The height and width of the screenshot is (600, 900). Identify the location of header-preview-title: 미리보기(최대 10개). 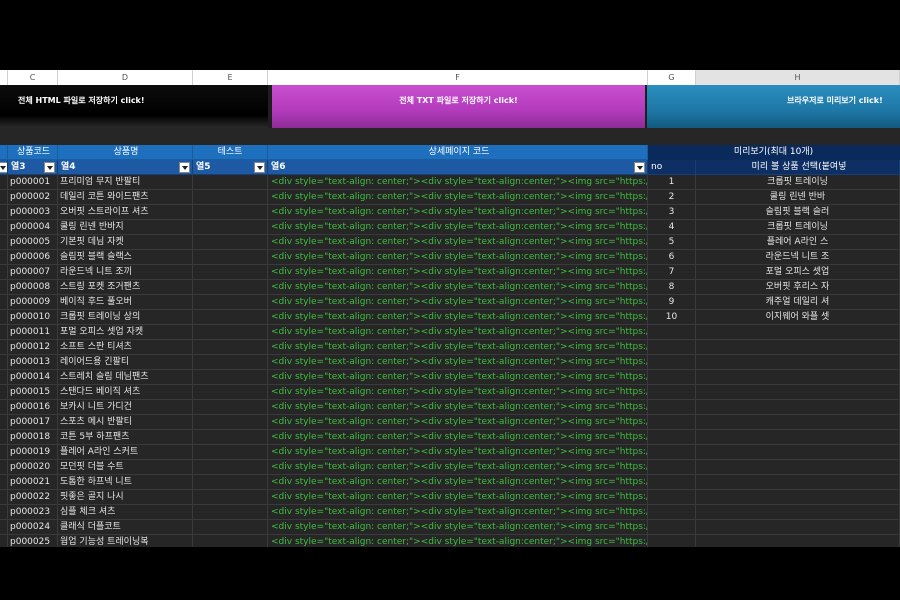
(774, 152).